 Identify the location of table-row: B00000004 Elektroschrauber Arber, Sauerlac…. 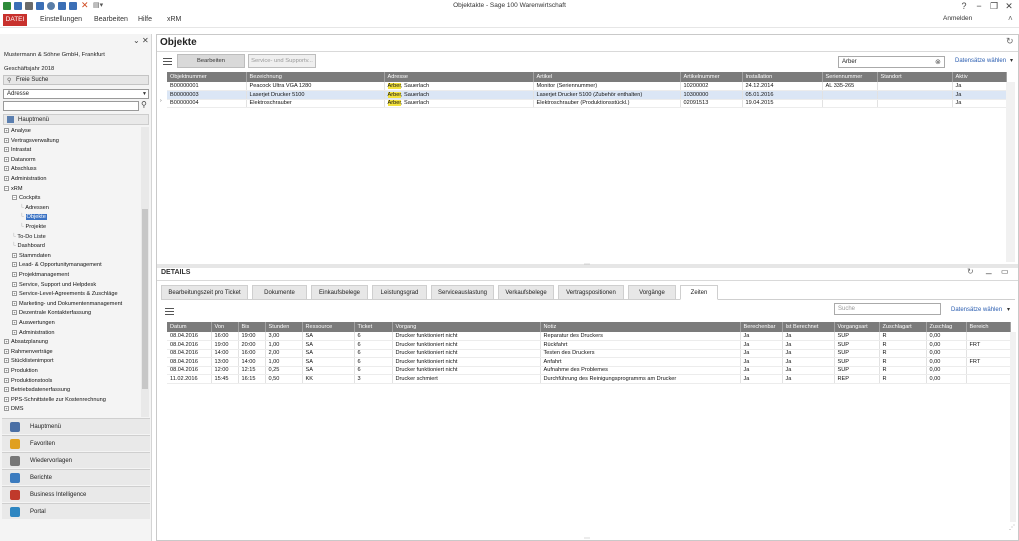
(587, 103).